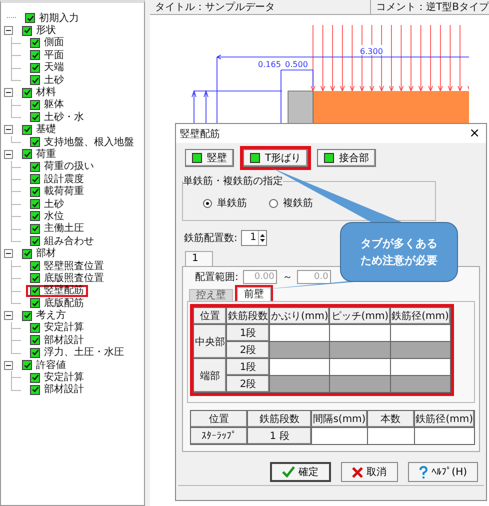 The height and width of the screenshot is (506, 489). I want to click on tree-item: 支持地盤、根入地盤, so click(89, 142).